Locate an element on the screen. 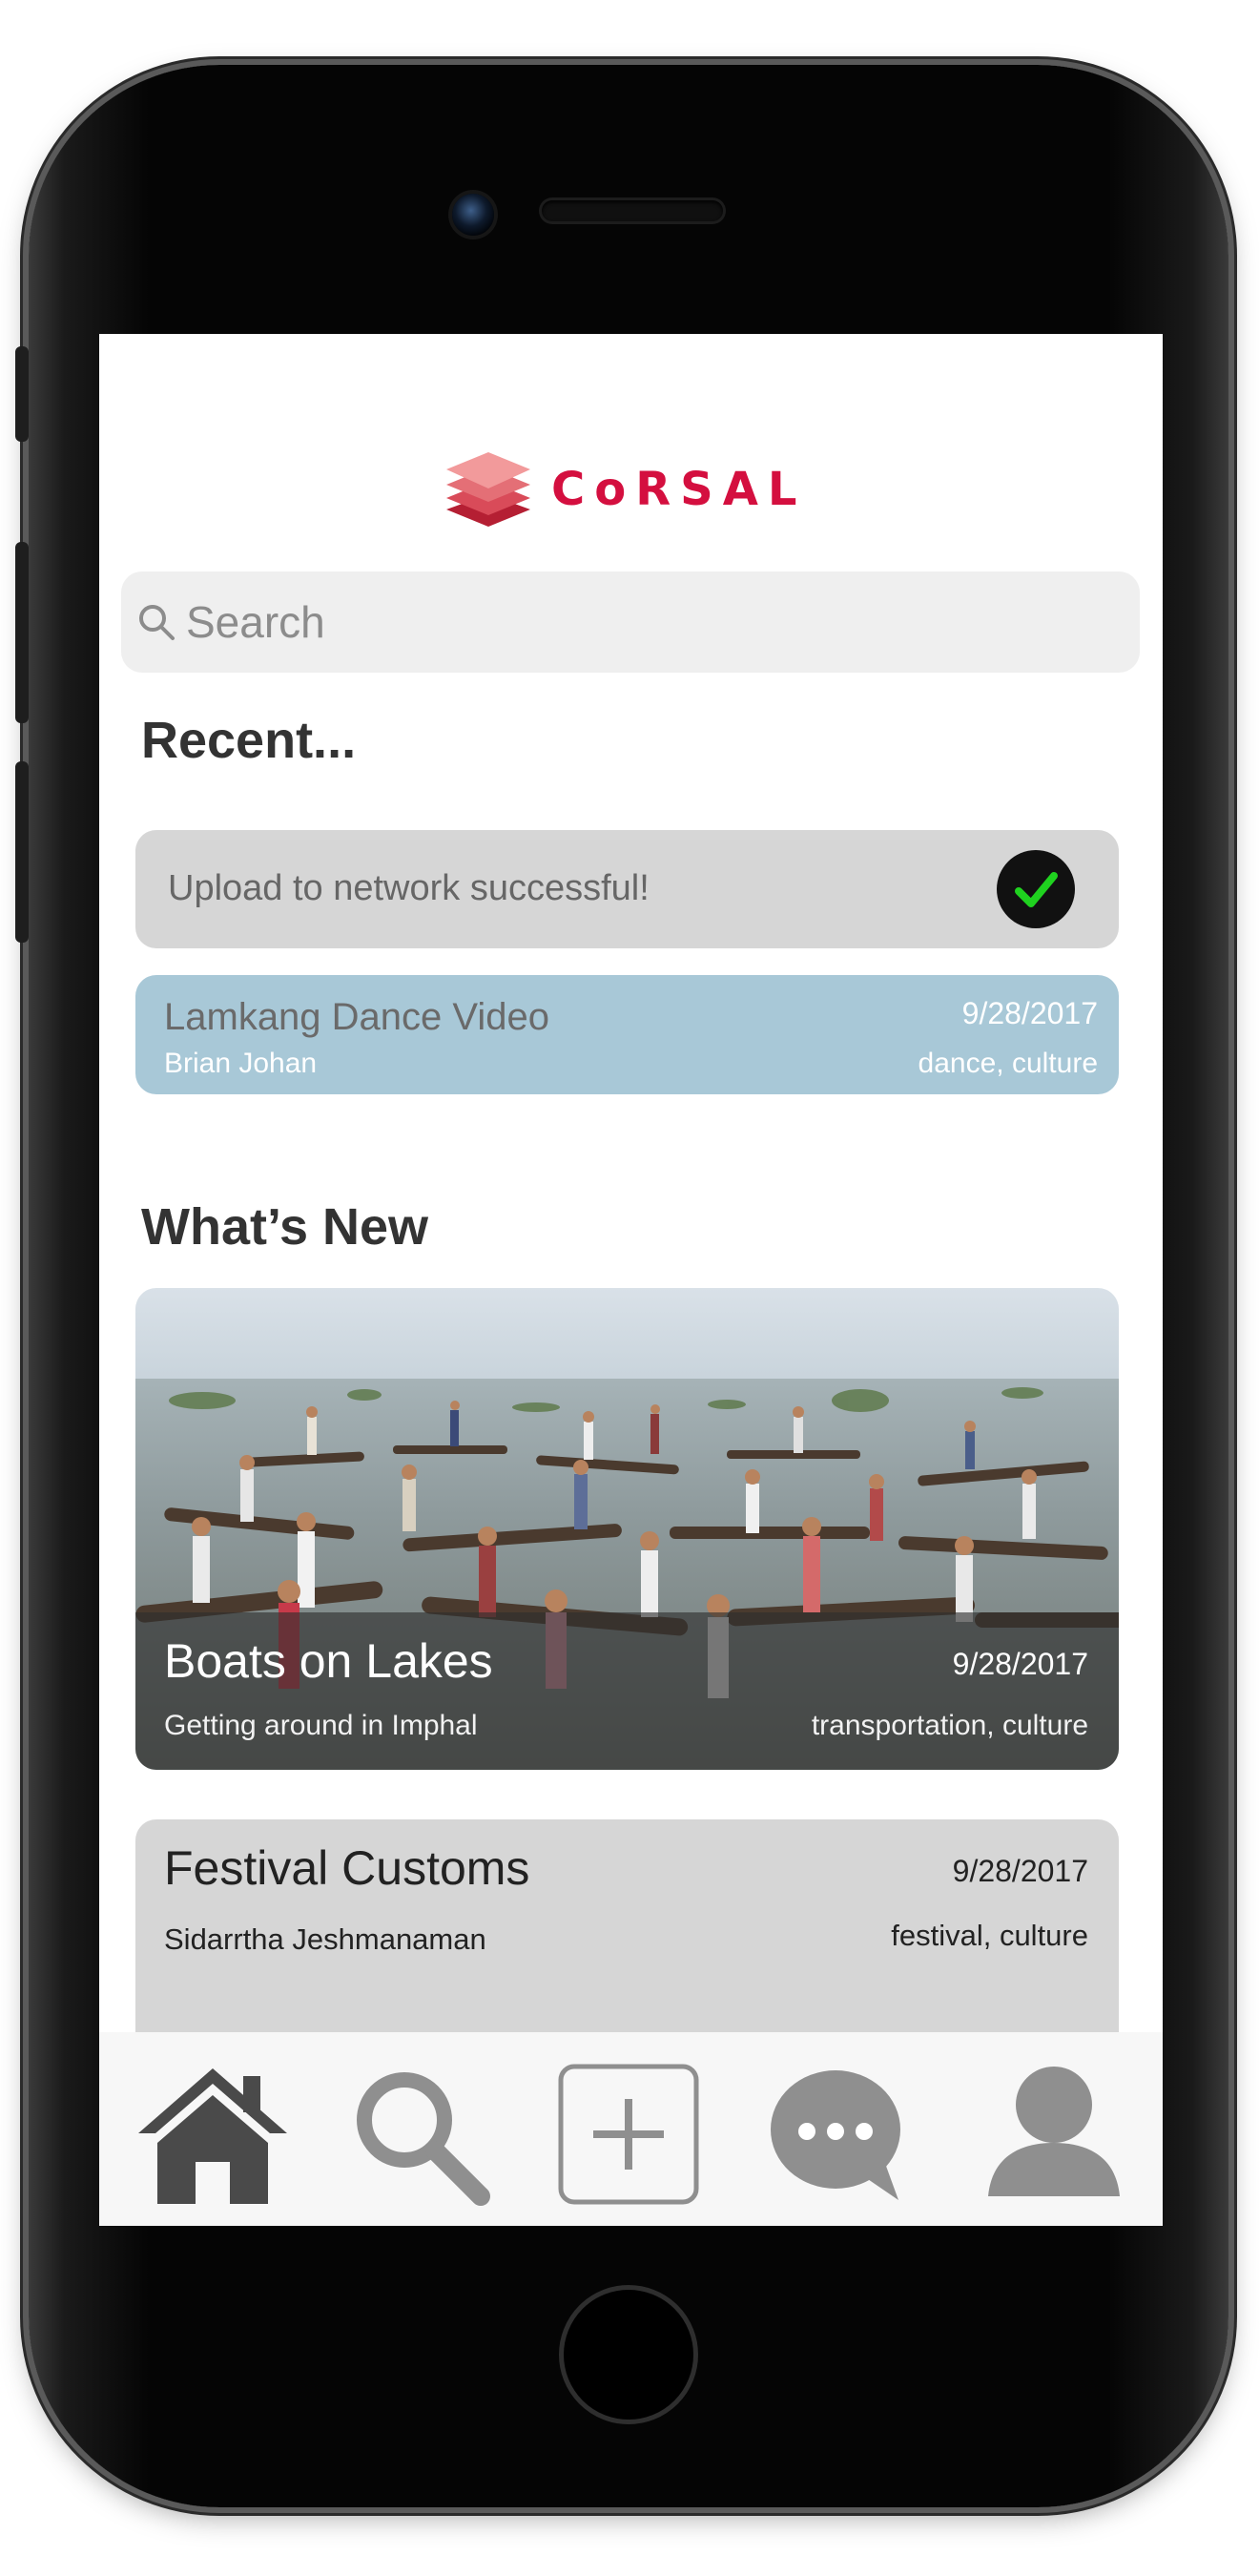  festival-card-tags: festival, culture is located at coordinates (989, 1935).